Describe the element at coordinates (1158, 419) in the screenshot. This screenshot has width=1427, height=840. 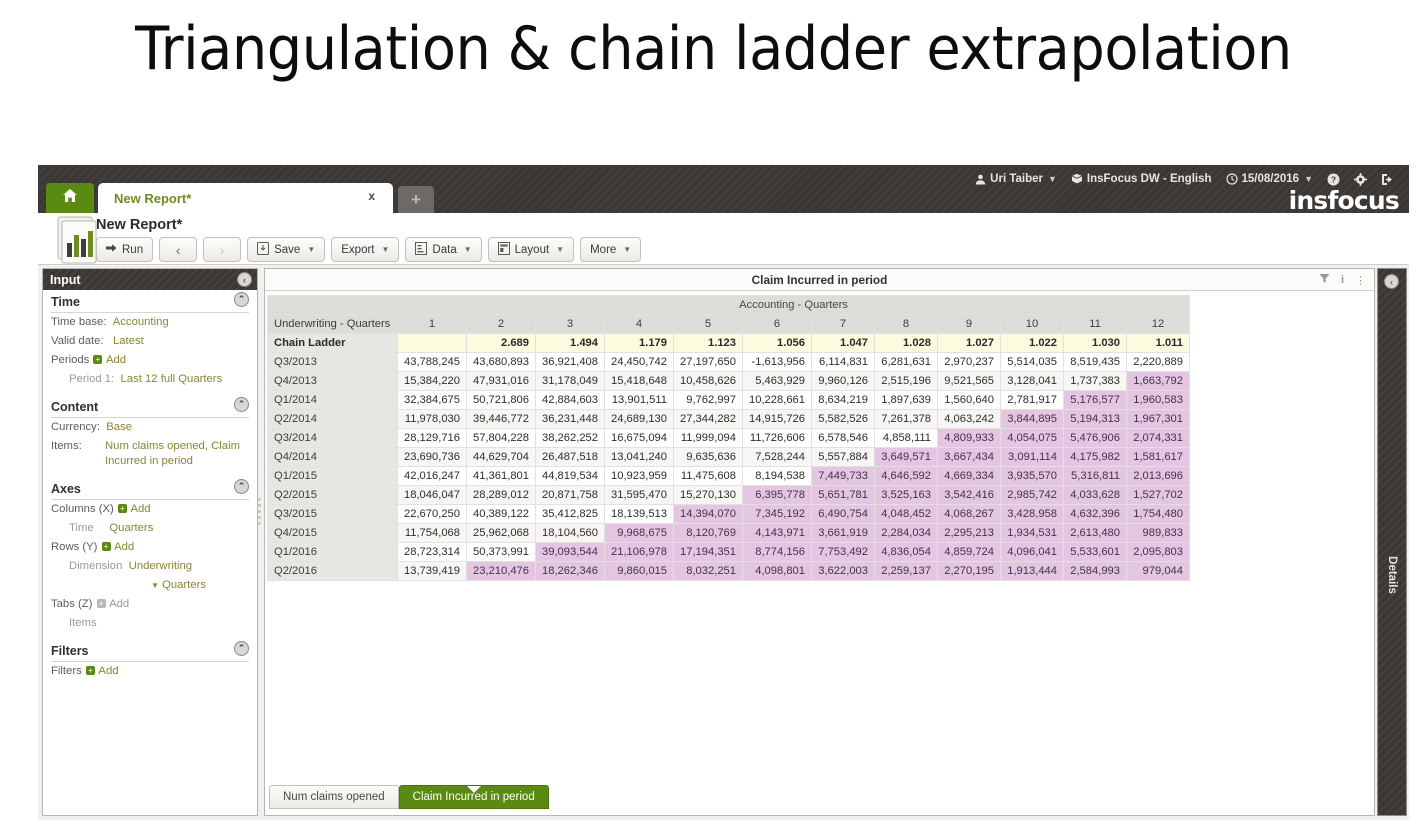
I see `cell-extrapolated: 1,967,301` at that location.